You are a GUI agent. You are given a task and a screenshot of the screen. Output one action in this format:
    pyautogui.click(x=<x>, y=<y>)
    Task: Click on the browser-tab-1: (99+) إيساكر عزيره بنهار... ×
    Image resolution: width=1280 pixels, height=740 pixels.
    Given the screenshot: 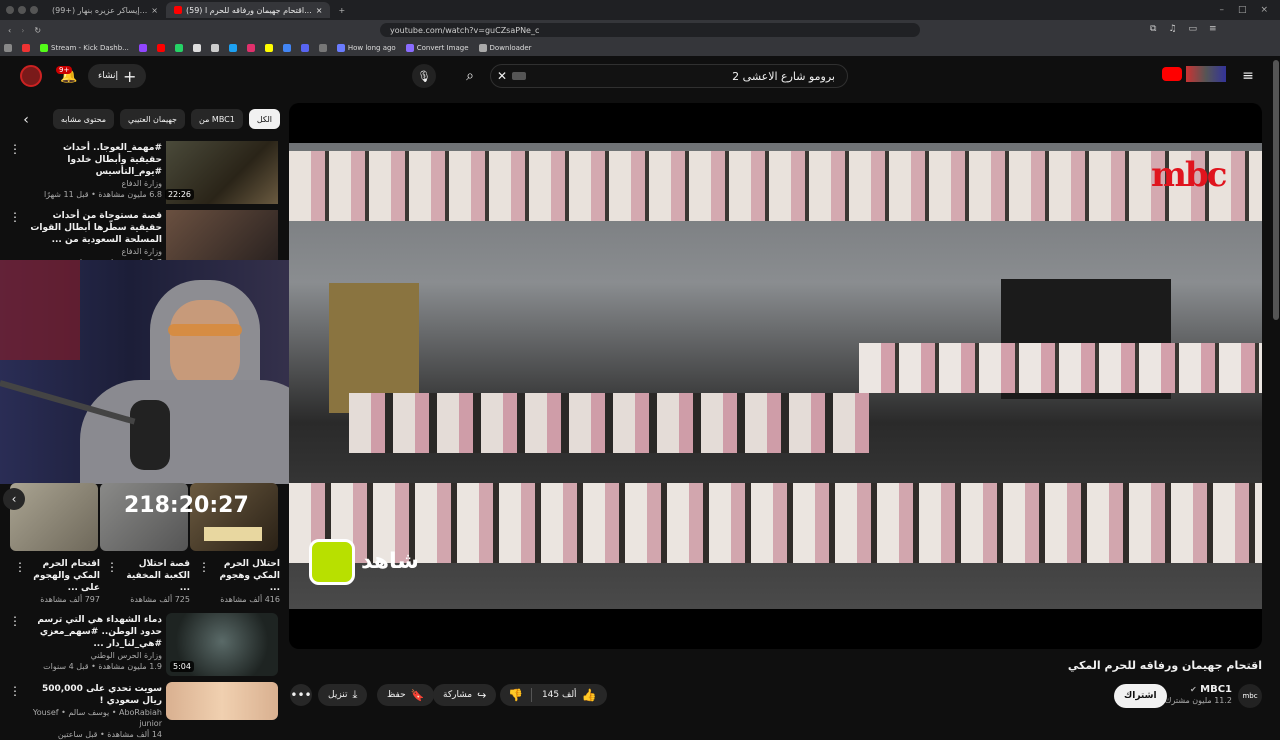 What is the action you would take?
    pyautogui.click(x=105, y=10)
    